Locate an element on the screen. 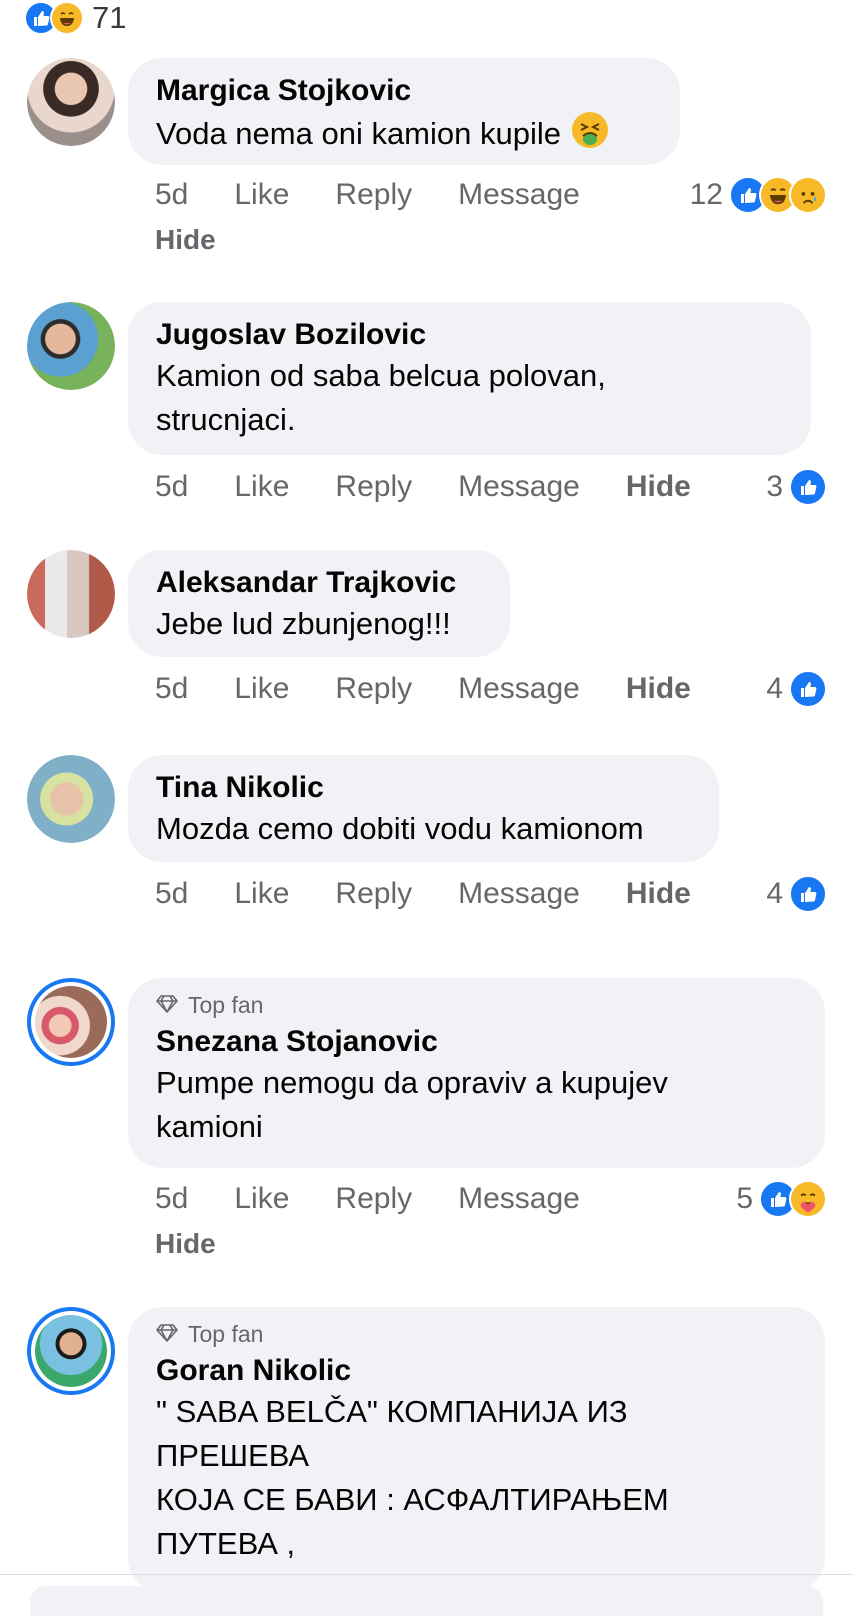 The width and height of the screenshot is (853, 1616). care-icon is located at coordinates (808, 1199).